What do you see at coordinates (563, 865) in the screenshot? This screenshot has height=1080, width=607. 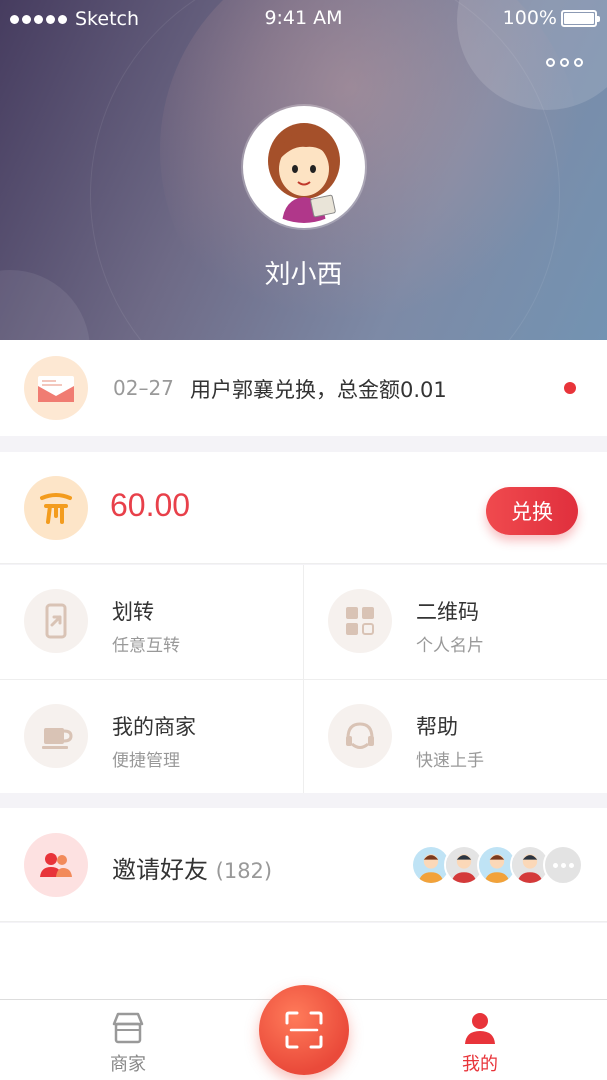 I see `more-friends-icon` at bounding box center [563, 865].